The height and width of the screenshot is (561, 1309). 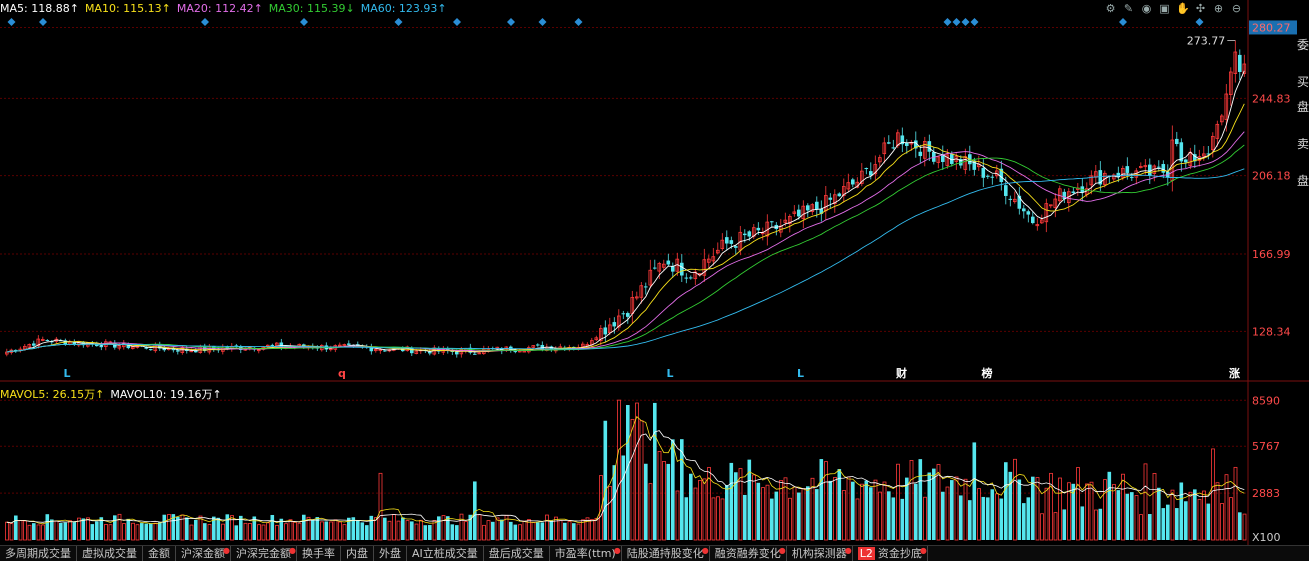 I want to click on settings-icon: ⚙, so click(x=1110, y=8).